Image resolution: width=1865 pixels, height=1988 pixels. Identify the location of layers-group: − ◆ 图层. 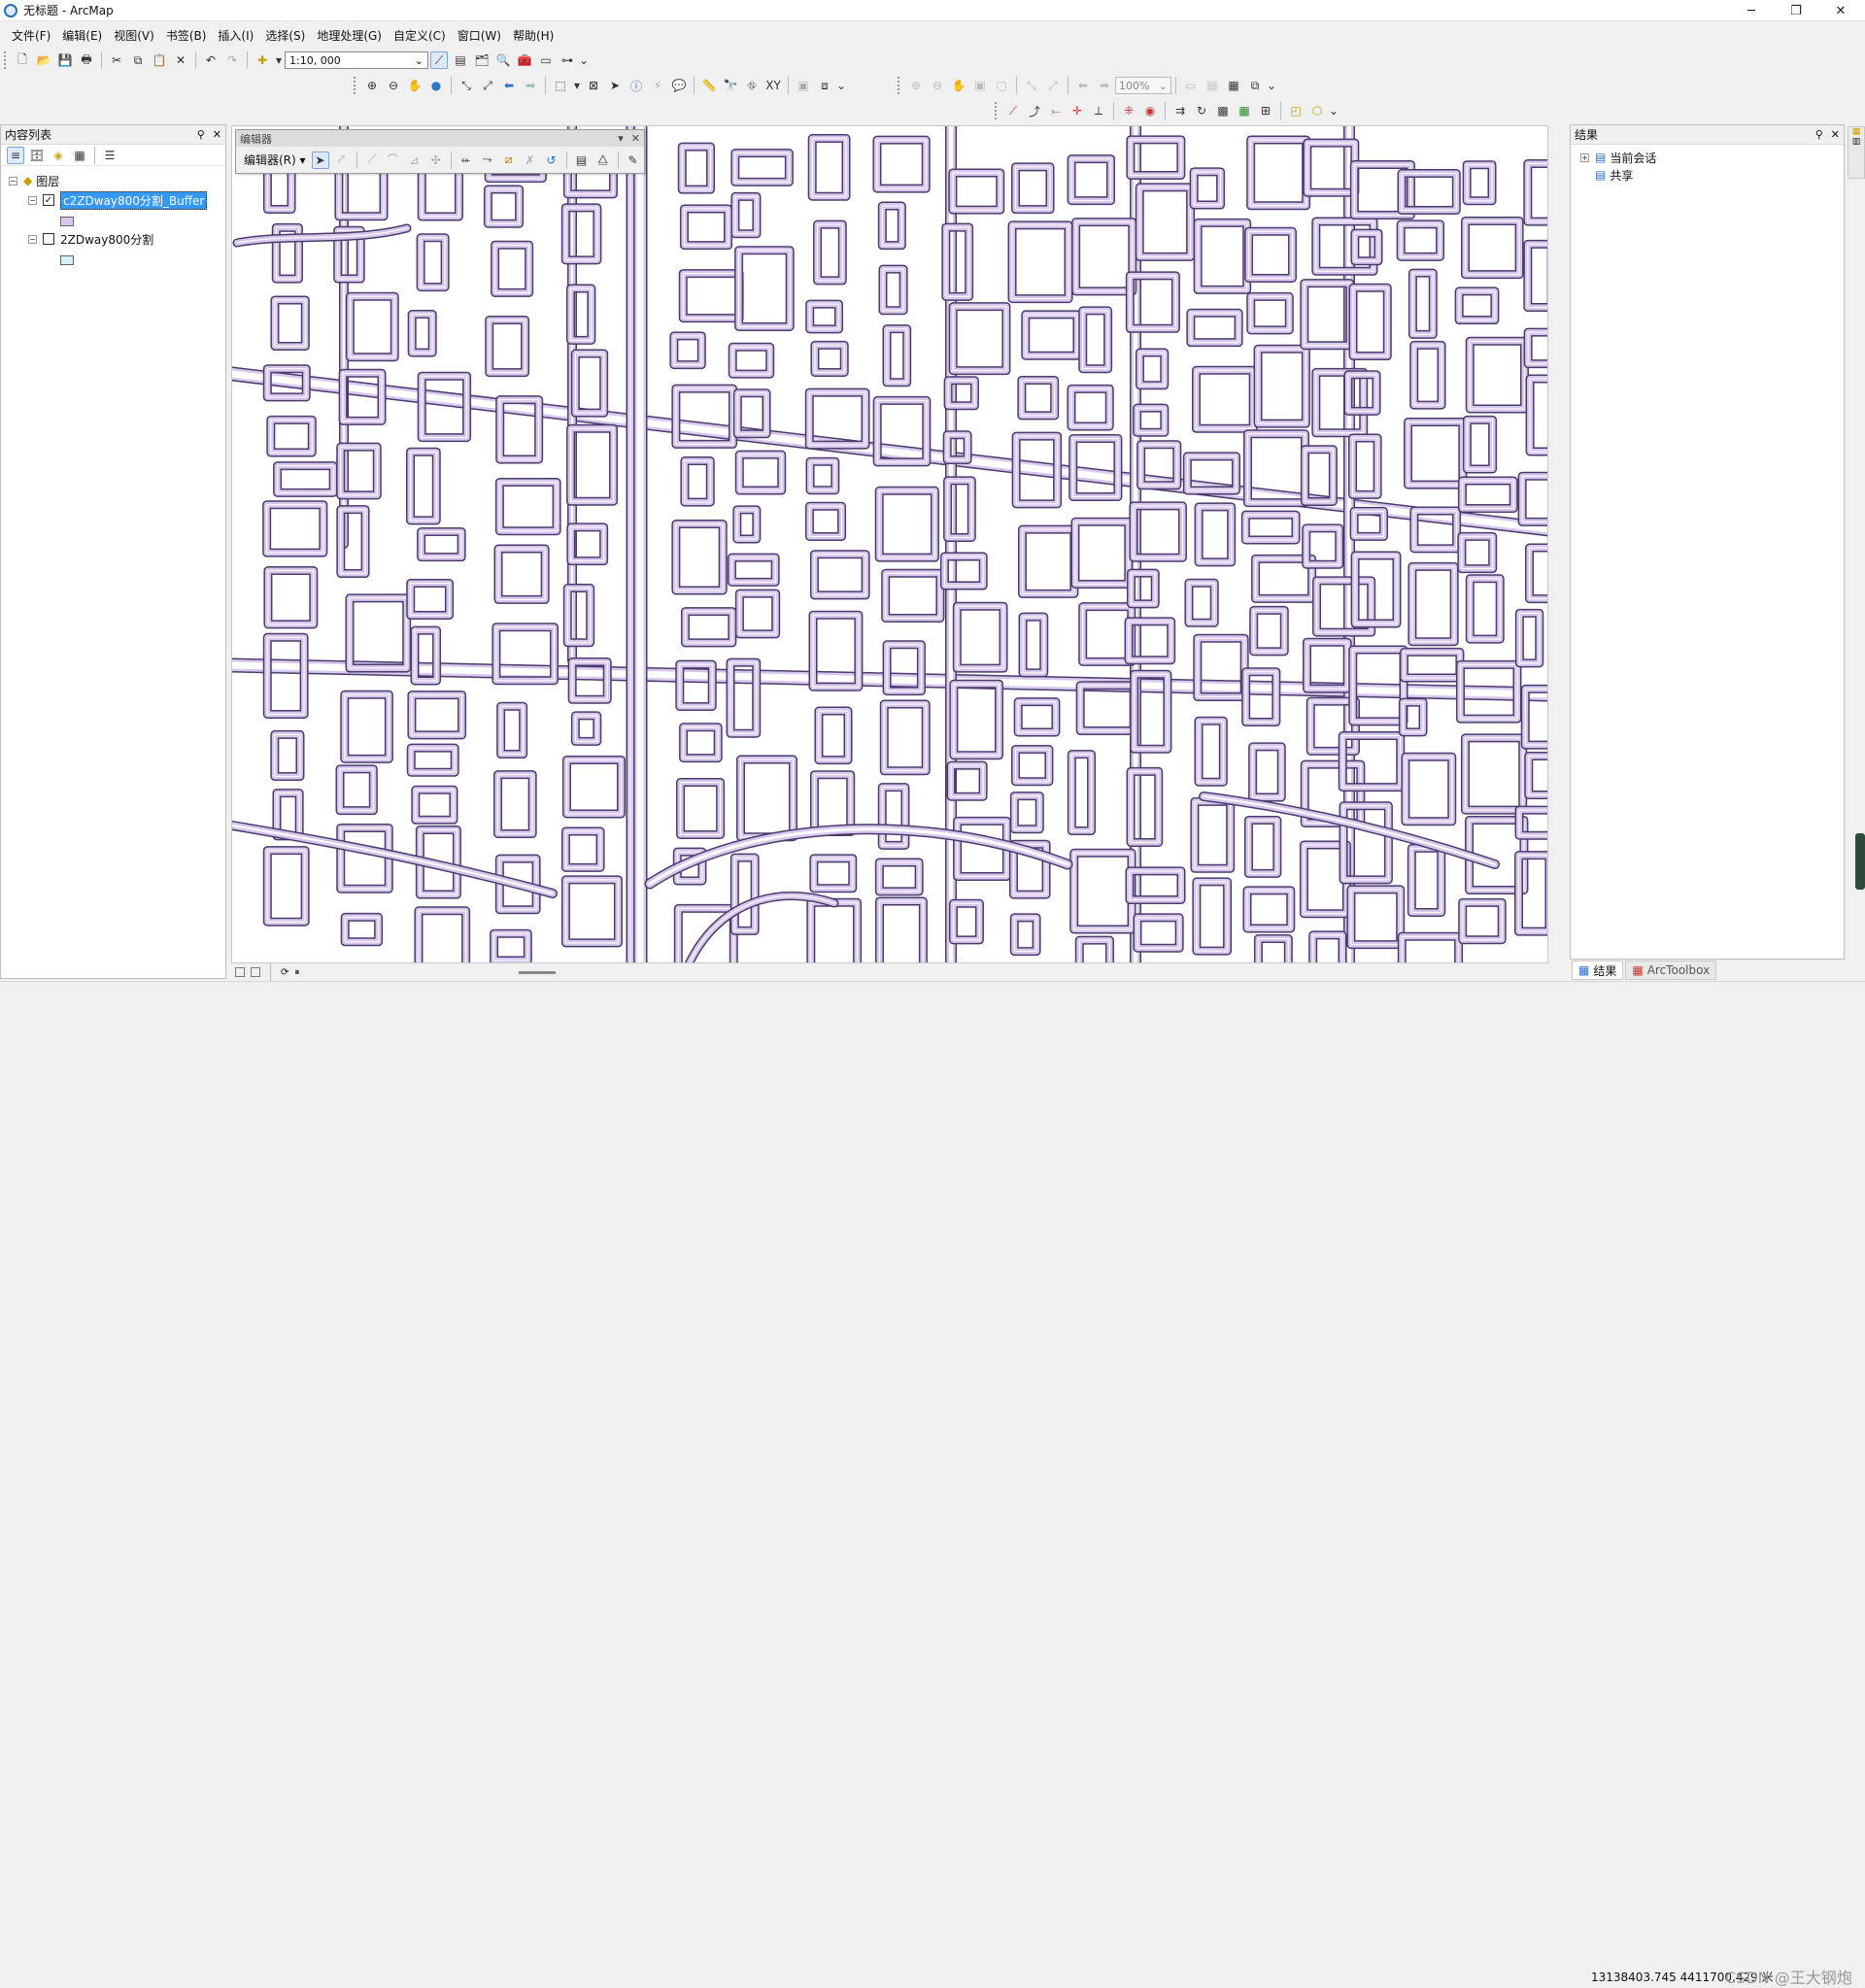
(34, 180).